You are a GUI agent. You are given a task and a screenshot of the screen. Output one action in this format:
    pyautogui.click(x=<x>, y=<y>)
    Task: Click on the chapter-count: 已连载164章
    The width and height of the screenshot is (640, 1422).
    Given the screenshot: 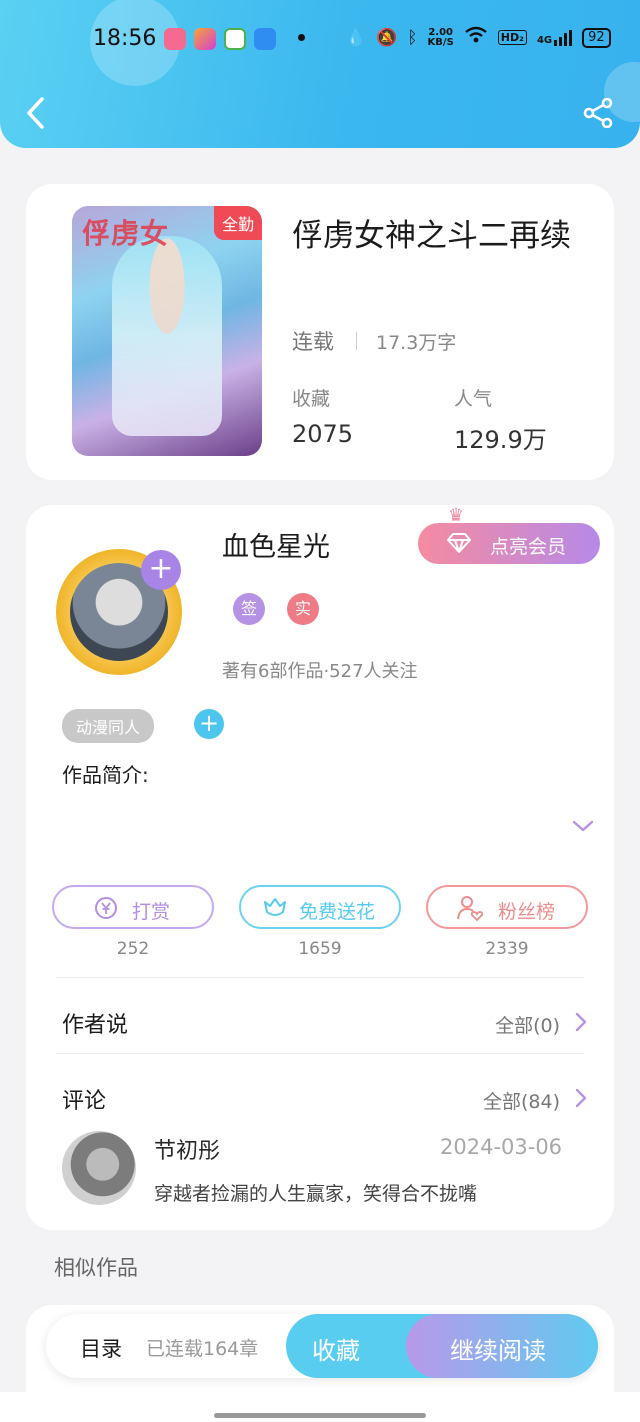 What is the action you would take?
    pyautogui.click(x=202, y=1349)
    